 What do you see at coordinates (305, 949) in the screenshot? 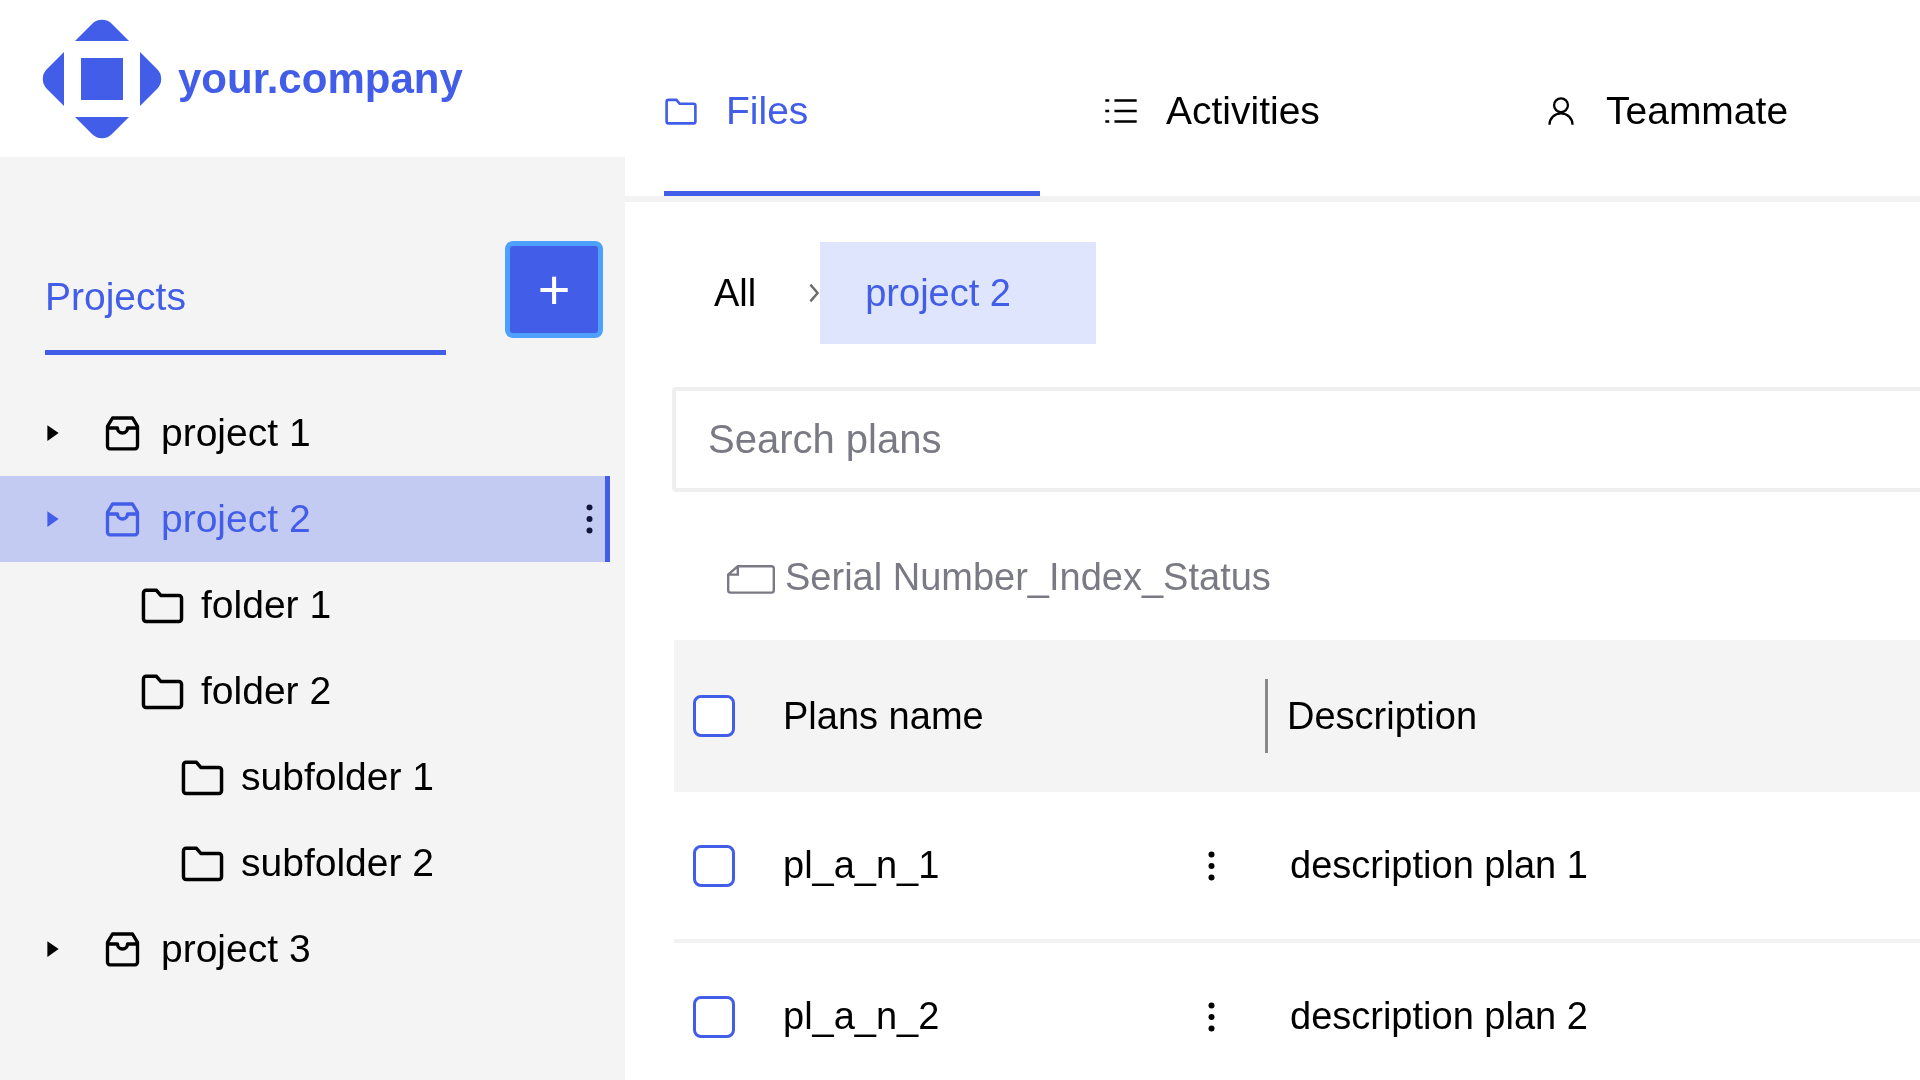
I see `tree-item: project 3` at bounding box center [305, 949].